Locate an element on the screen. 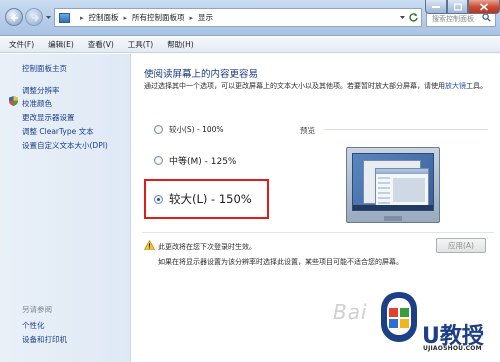 The width and height of the screenshot is (500, 362). back-button is located at coordinates (14, 17).